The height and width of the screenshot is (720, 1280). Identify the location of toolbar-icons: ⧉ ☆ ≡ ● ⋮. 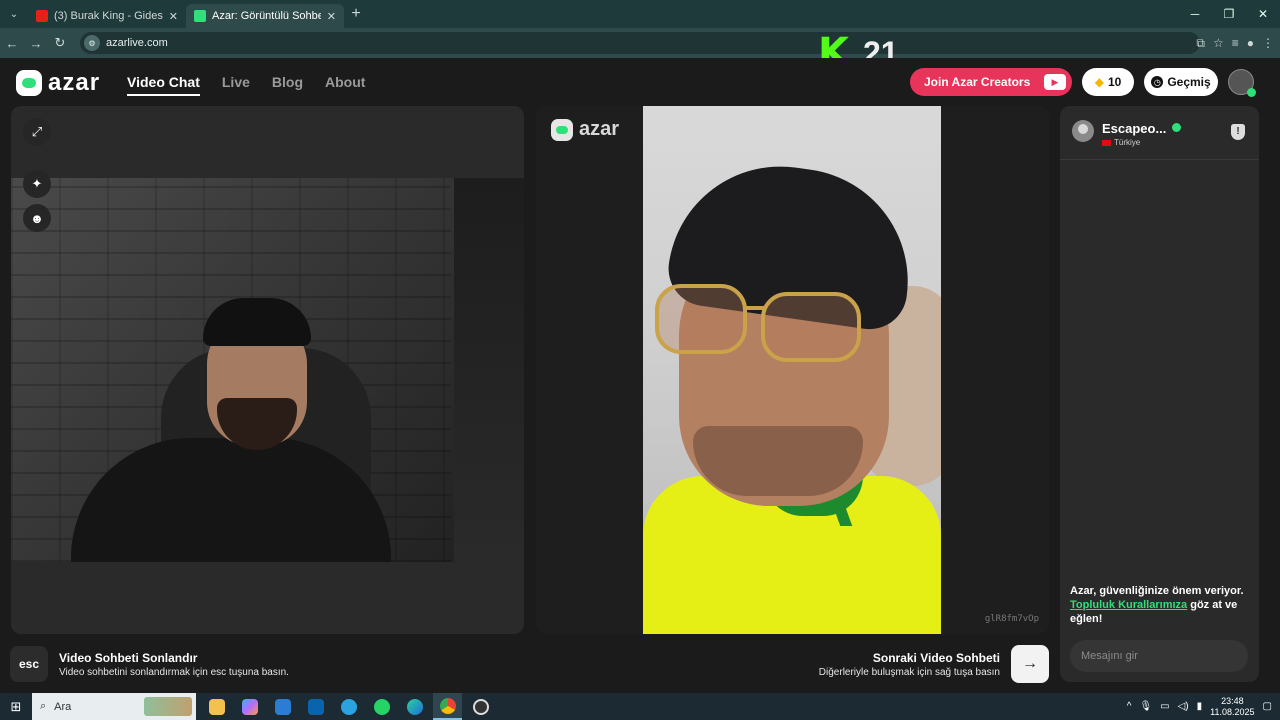
(1235, 43).